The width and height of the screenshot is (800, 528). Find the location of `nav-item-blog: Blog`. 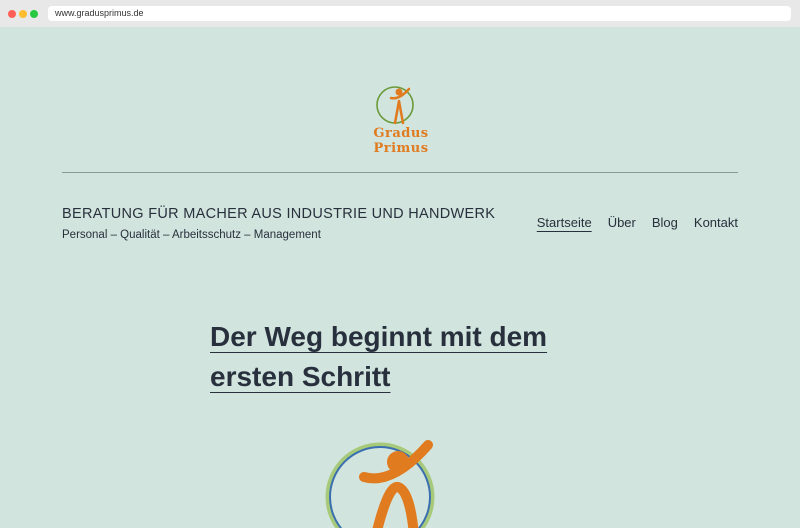

nav-item-blog: Blog is located at coordinates (665, 222).